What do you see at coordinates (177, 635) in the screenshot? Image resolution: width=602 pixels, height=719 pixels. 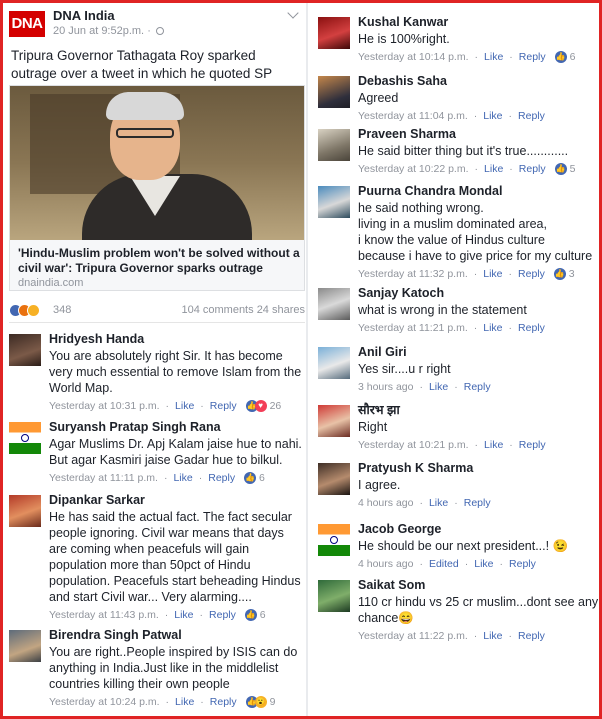 I see `commenter-name: Birendra Singh Patwal` at bounding box center [177, 635].